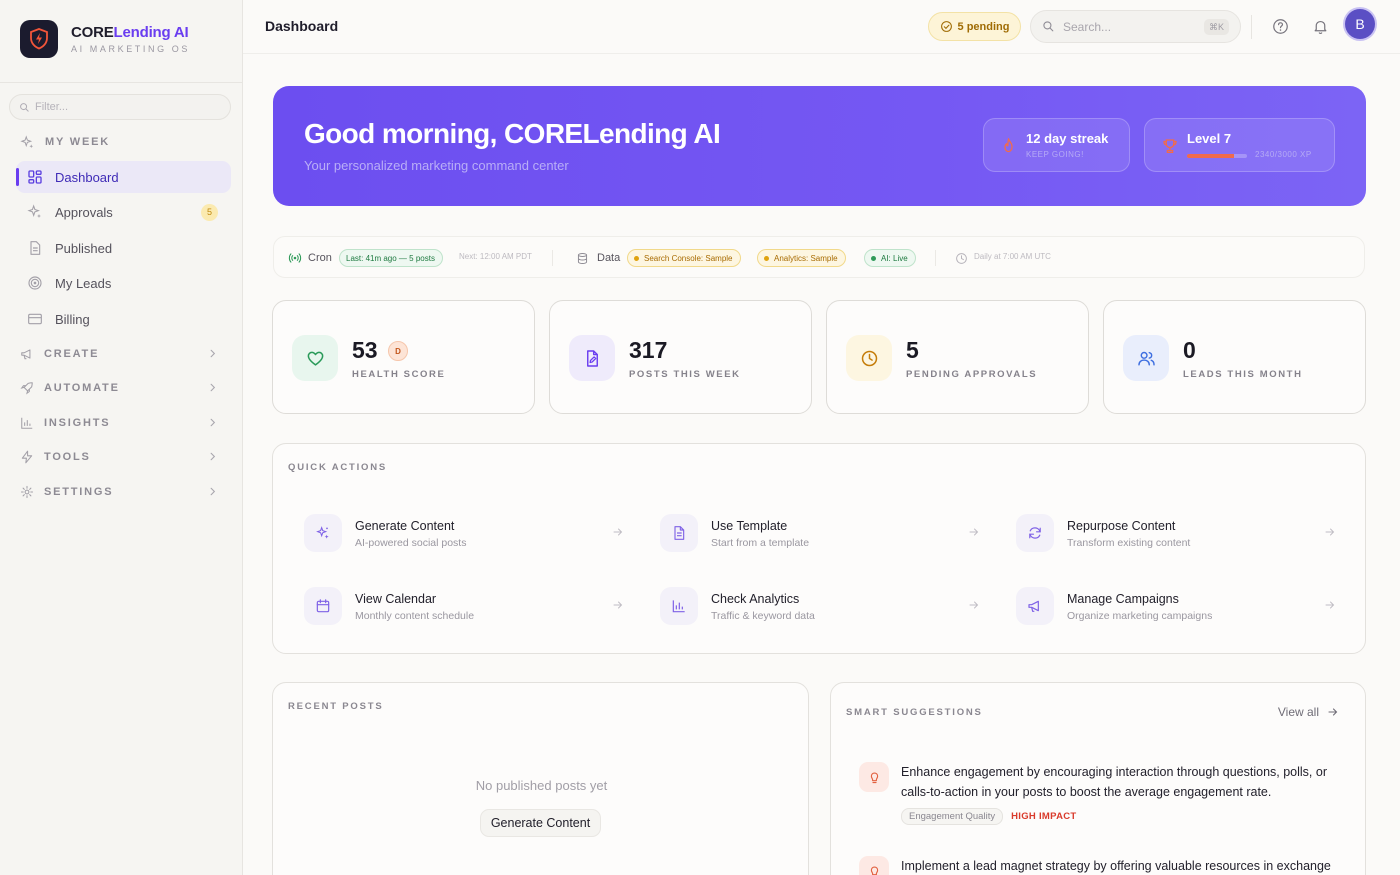  Describe the element at coordinates (84, 212) in the screenshot. I see `sidebar-item-label: Approvals` at that location.